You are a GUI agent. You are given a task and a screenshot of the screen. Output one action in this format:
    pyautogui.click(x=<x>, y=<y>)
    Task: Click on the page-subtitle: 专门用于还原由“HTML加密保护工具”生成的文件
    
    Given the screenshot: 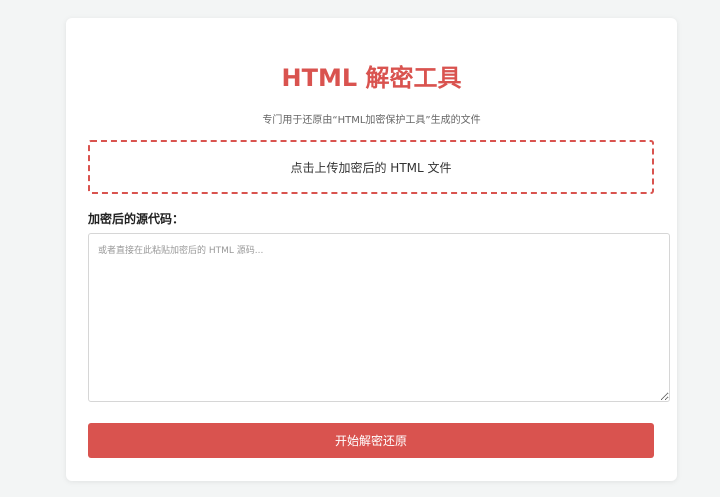 What is the action you would take?
    pyautogui.click(x=371, y=120)
    